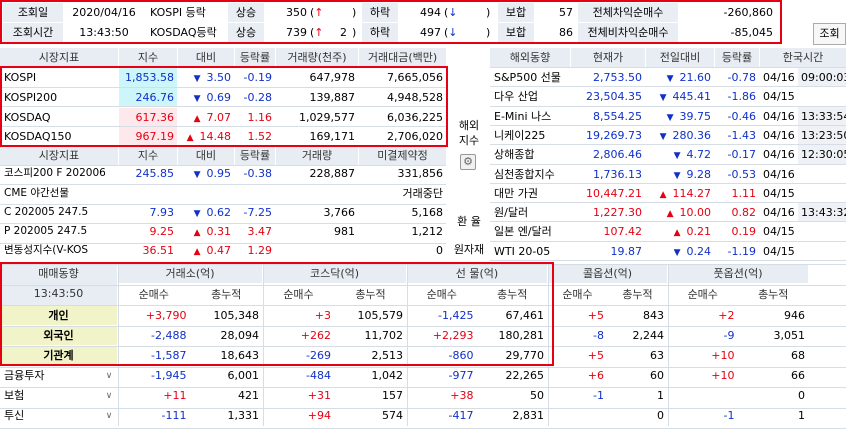  What do you see at coordinates (50, 415) in the screenshot?
I see `trading-row-name: 투신` at bounding box center [50, 415].